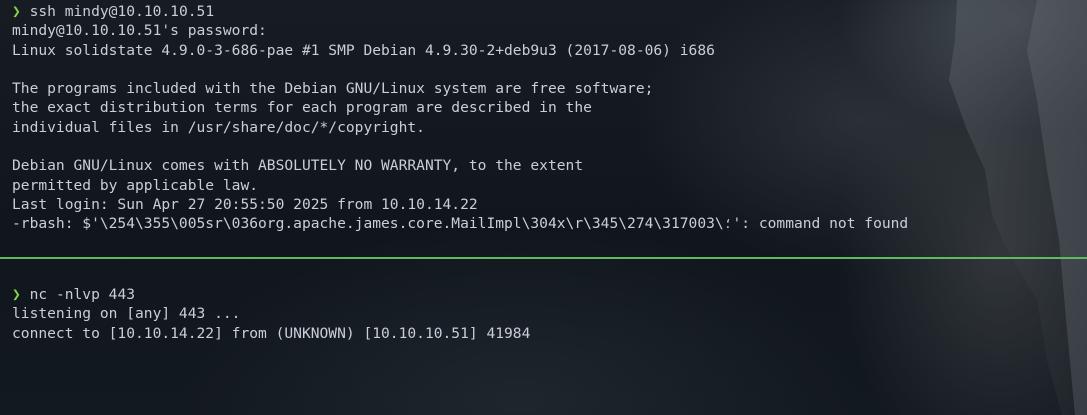 The height and width of the screenshot is (415, 1087). What do you see at coordinates (549, 11) in the screenshot?
I see `command-line: ❯ ssh mindy@10.10.10.51` at bounding box center [549, 11].